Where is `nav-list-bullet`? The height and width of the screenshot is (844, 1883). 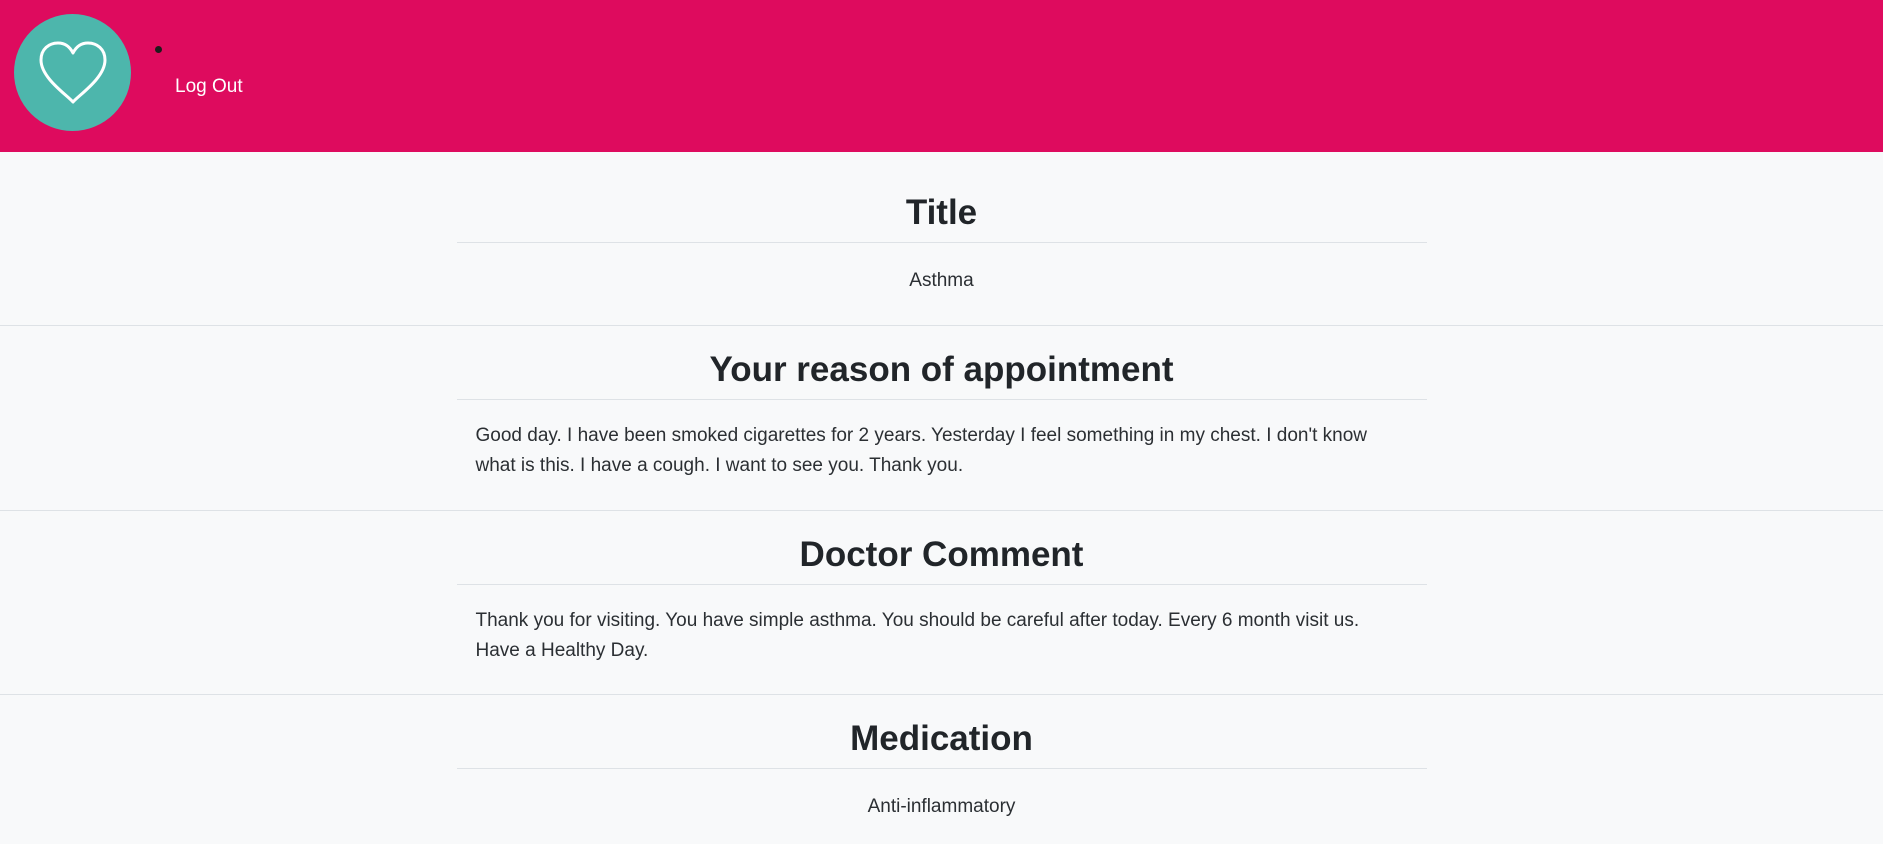
nav-list-bullet is located at coordinates (158, 49).